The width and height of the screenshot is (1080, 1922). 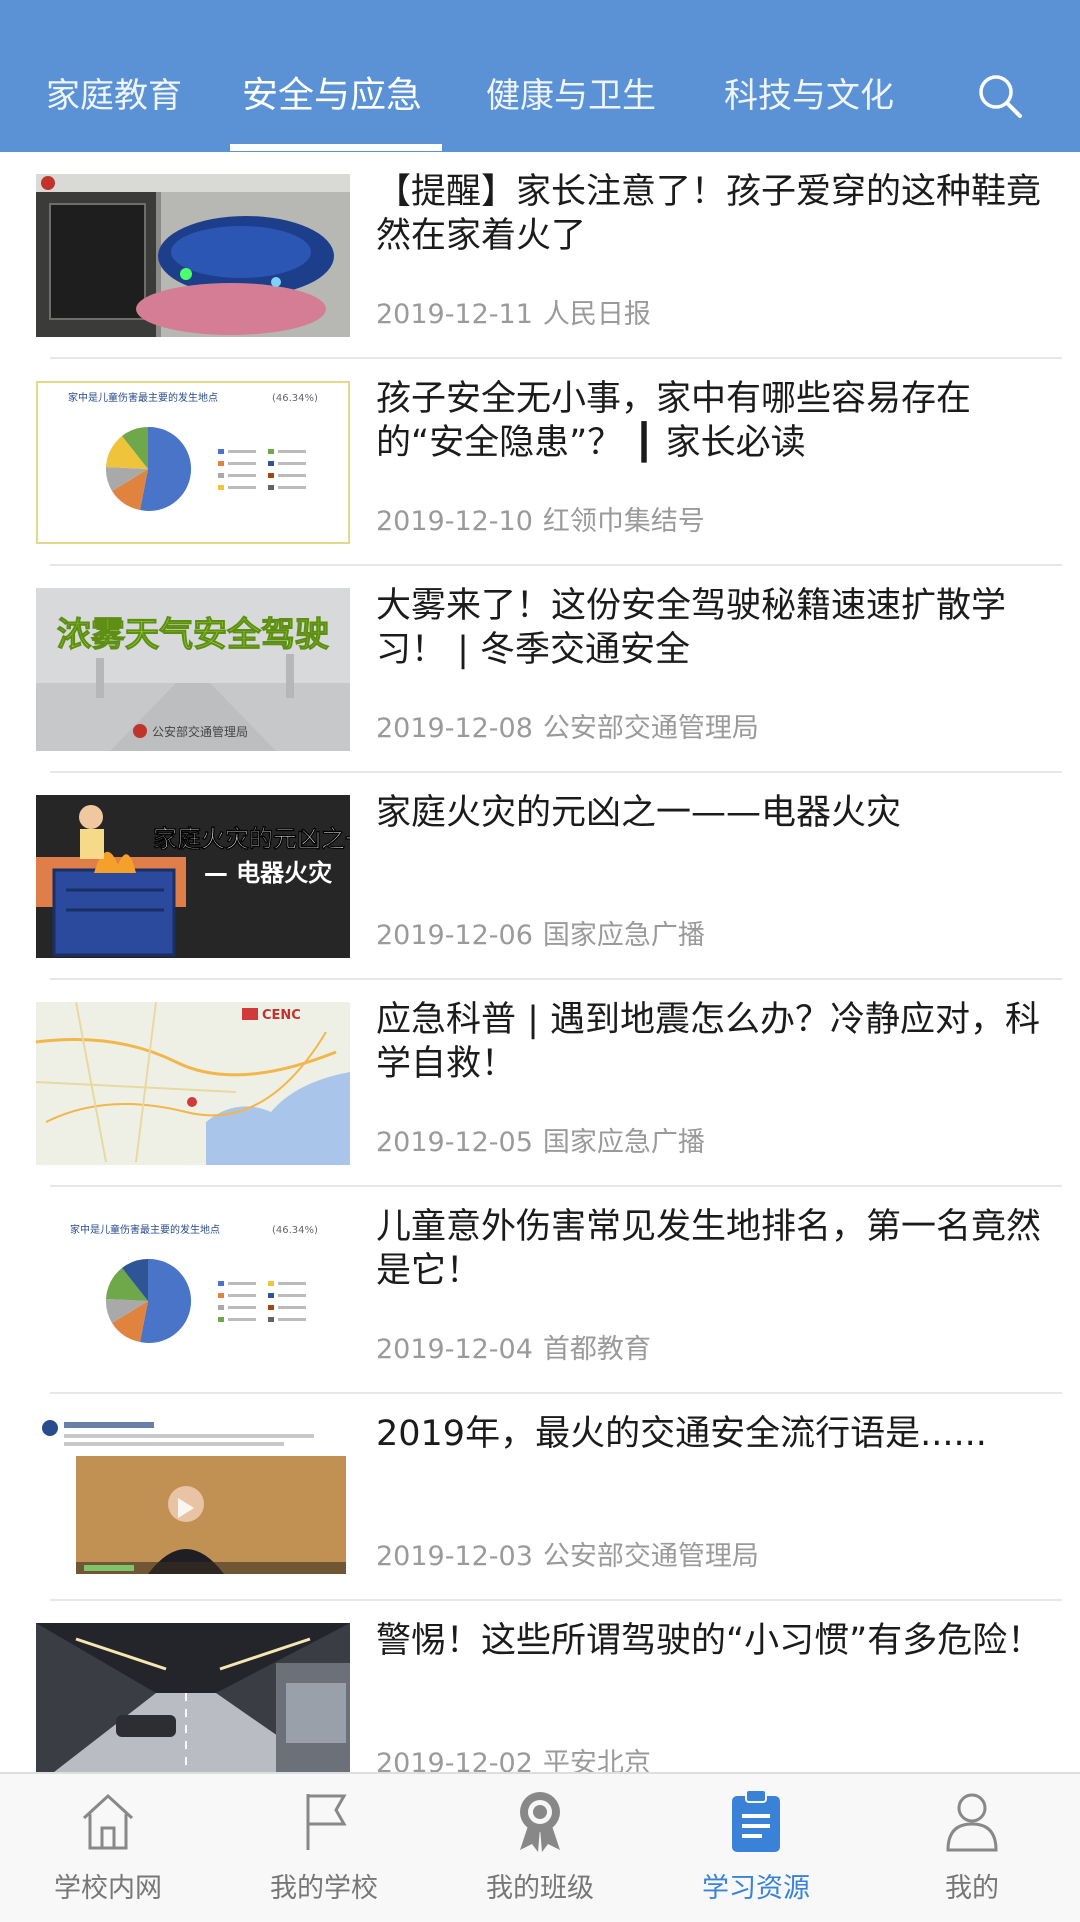 I want to click on article-thumbnail: CENC, so click(x=193, y=1083).